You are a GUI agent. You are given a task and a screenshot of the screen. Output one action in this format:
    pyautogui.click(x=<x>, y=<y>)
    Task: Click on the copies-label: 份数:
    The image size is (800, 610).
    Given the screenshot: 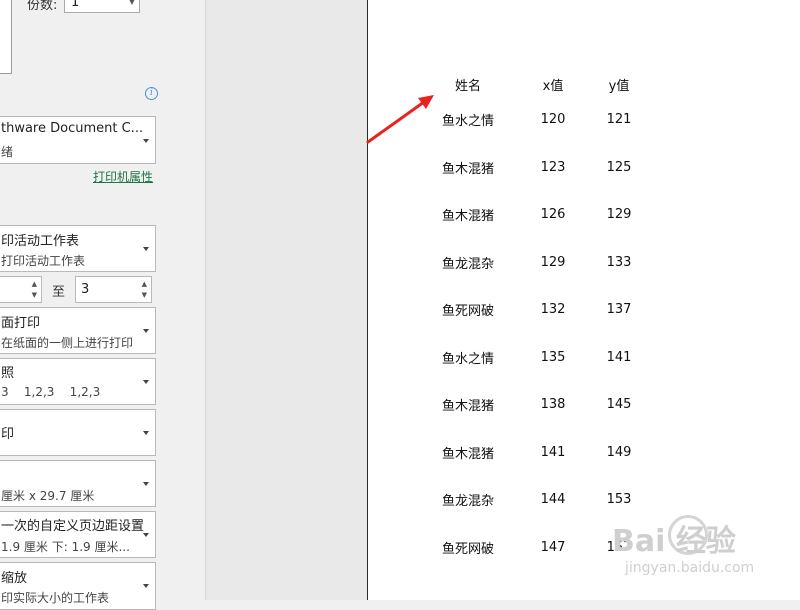 What is the action you would take?
    pyautogui.click(x=42, y=6)
    